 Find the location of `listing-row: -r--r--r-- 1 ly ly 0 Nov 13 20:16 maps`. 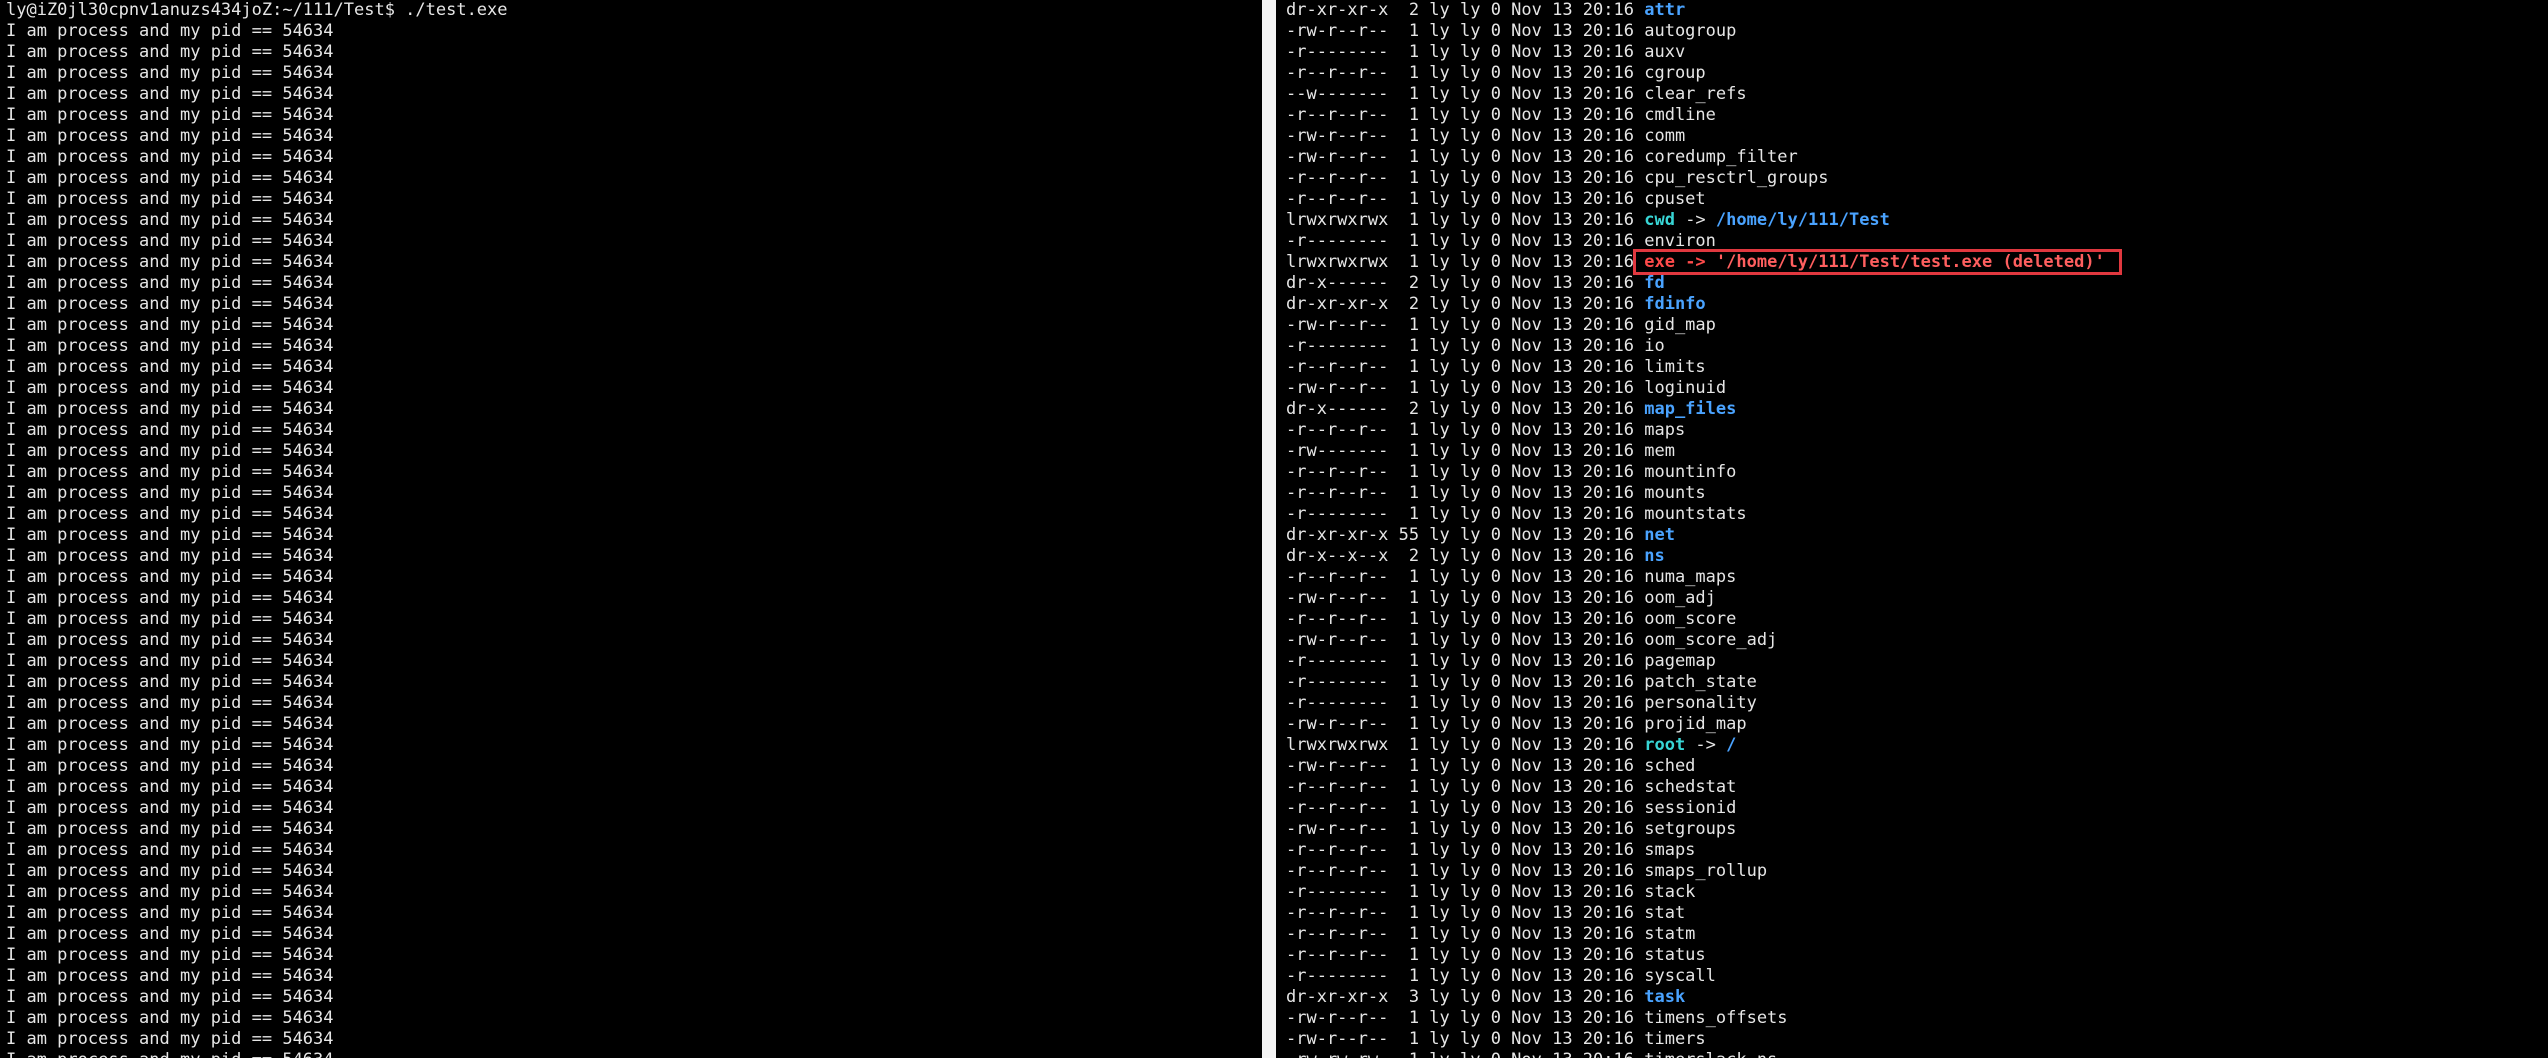

listing-row: -r--r--r-- 1 ly ly 0 Nov 13 20:16 maps is located at coordinates (1917, 430).